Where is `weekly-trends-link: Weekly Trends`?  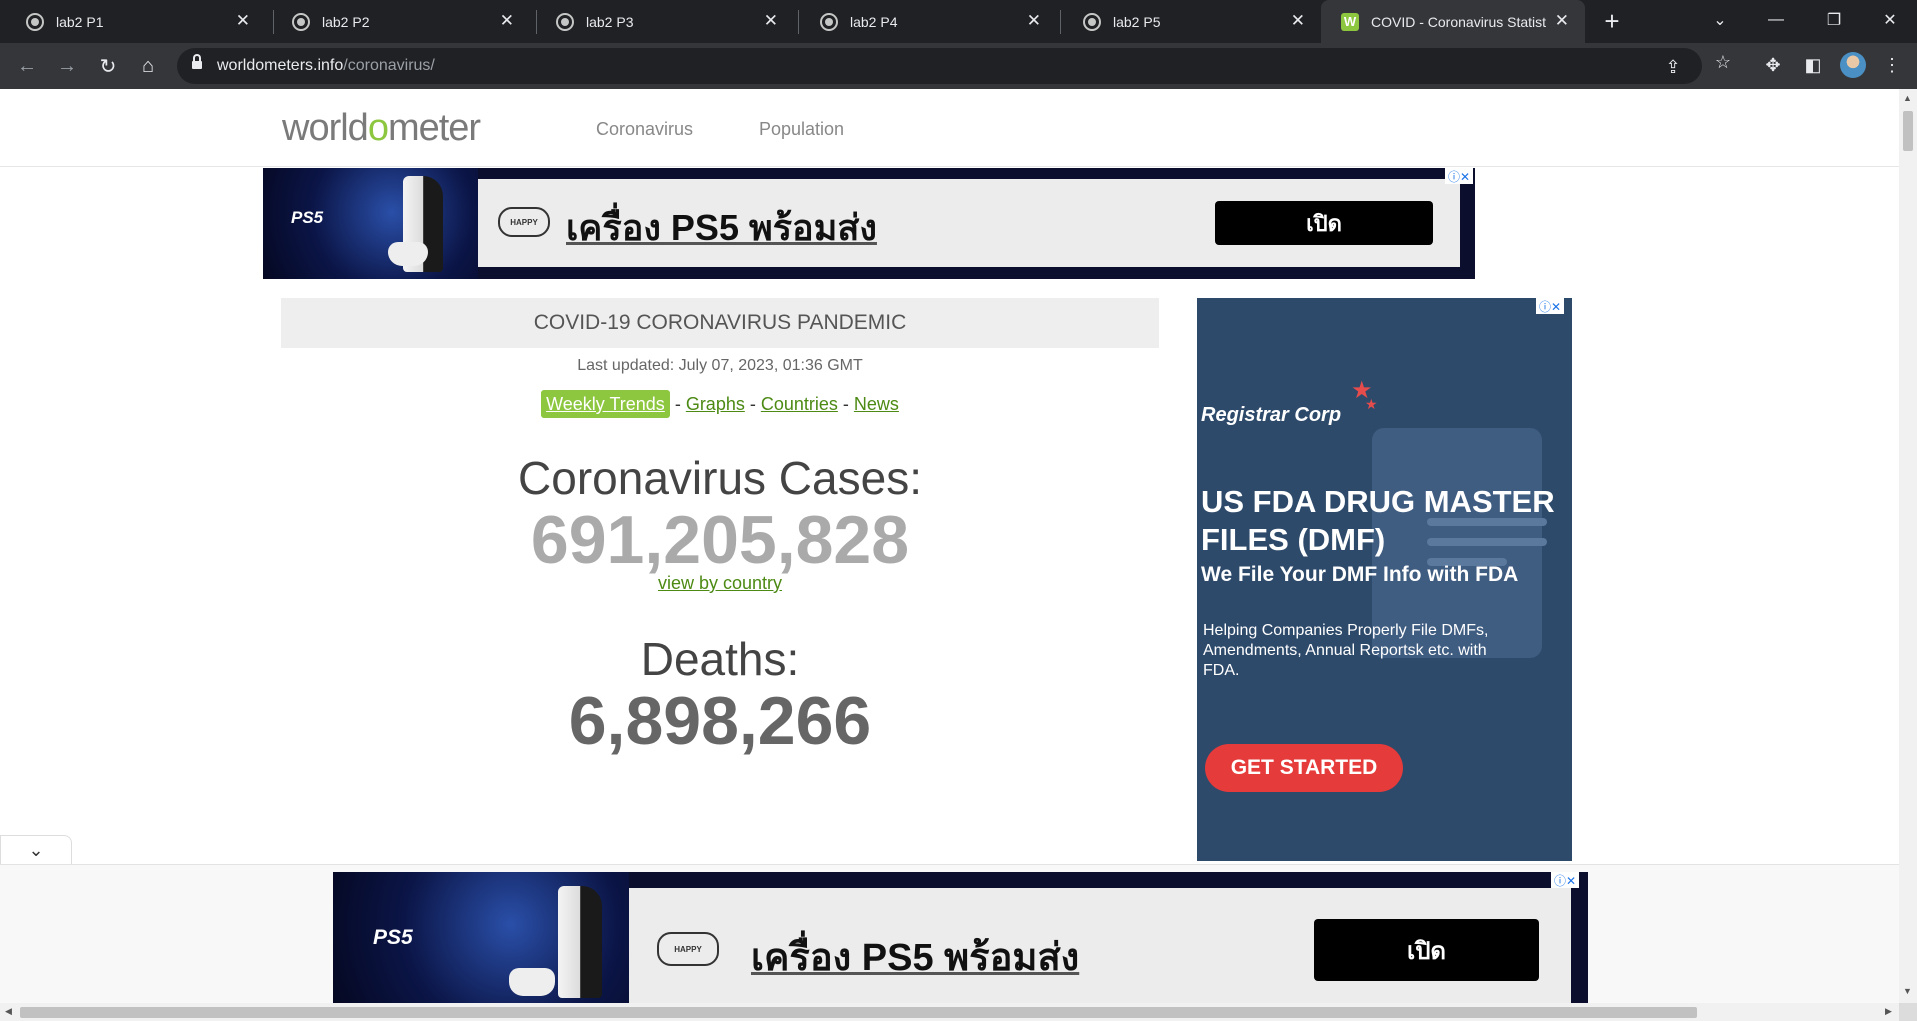
weekly-trends-link: Weekly Trends is located at coordinates (605, 404).